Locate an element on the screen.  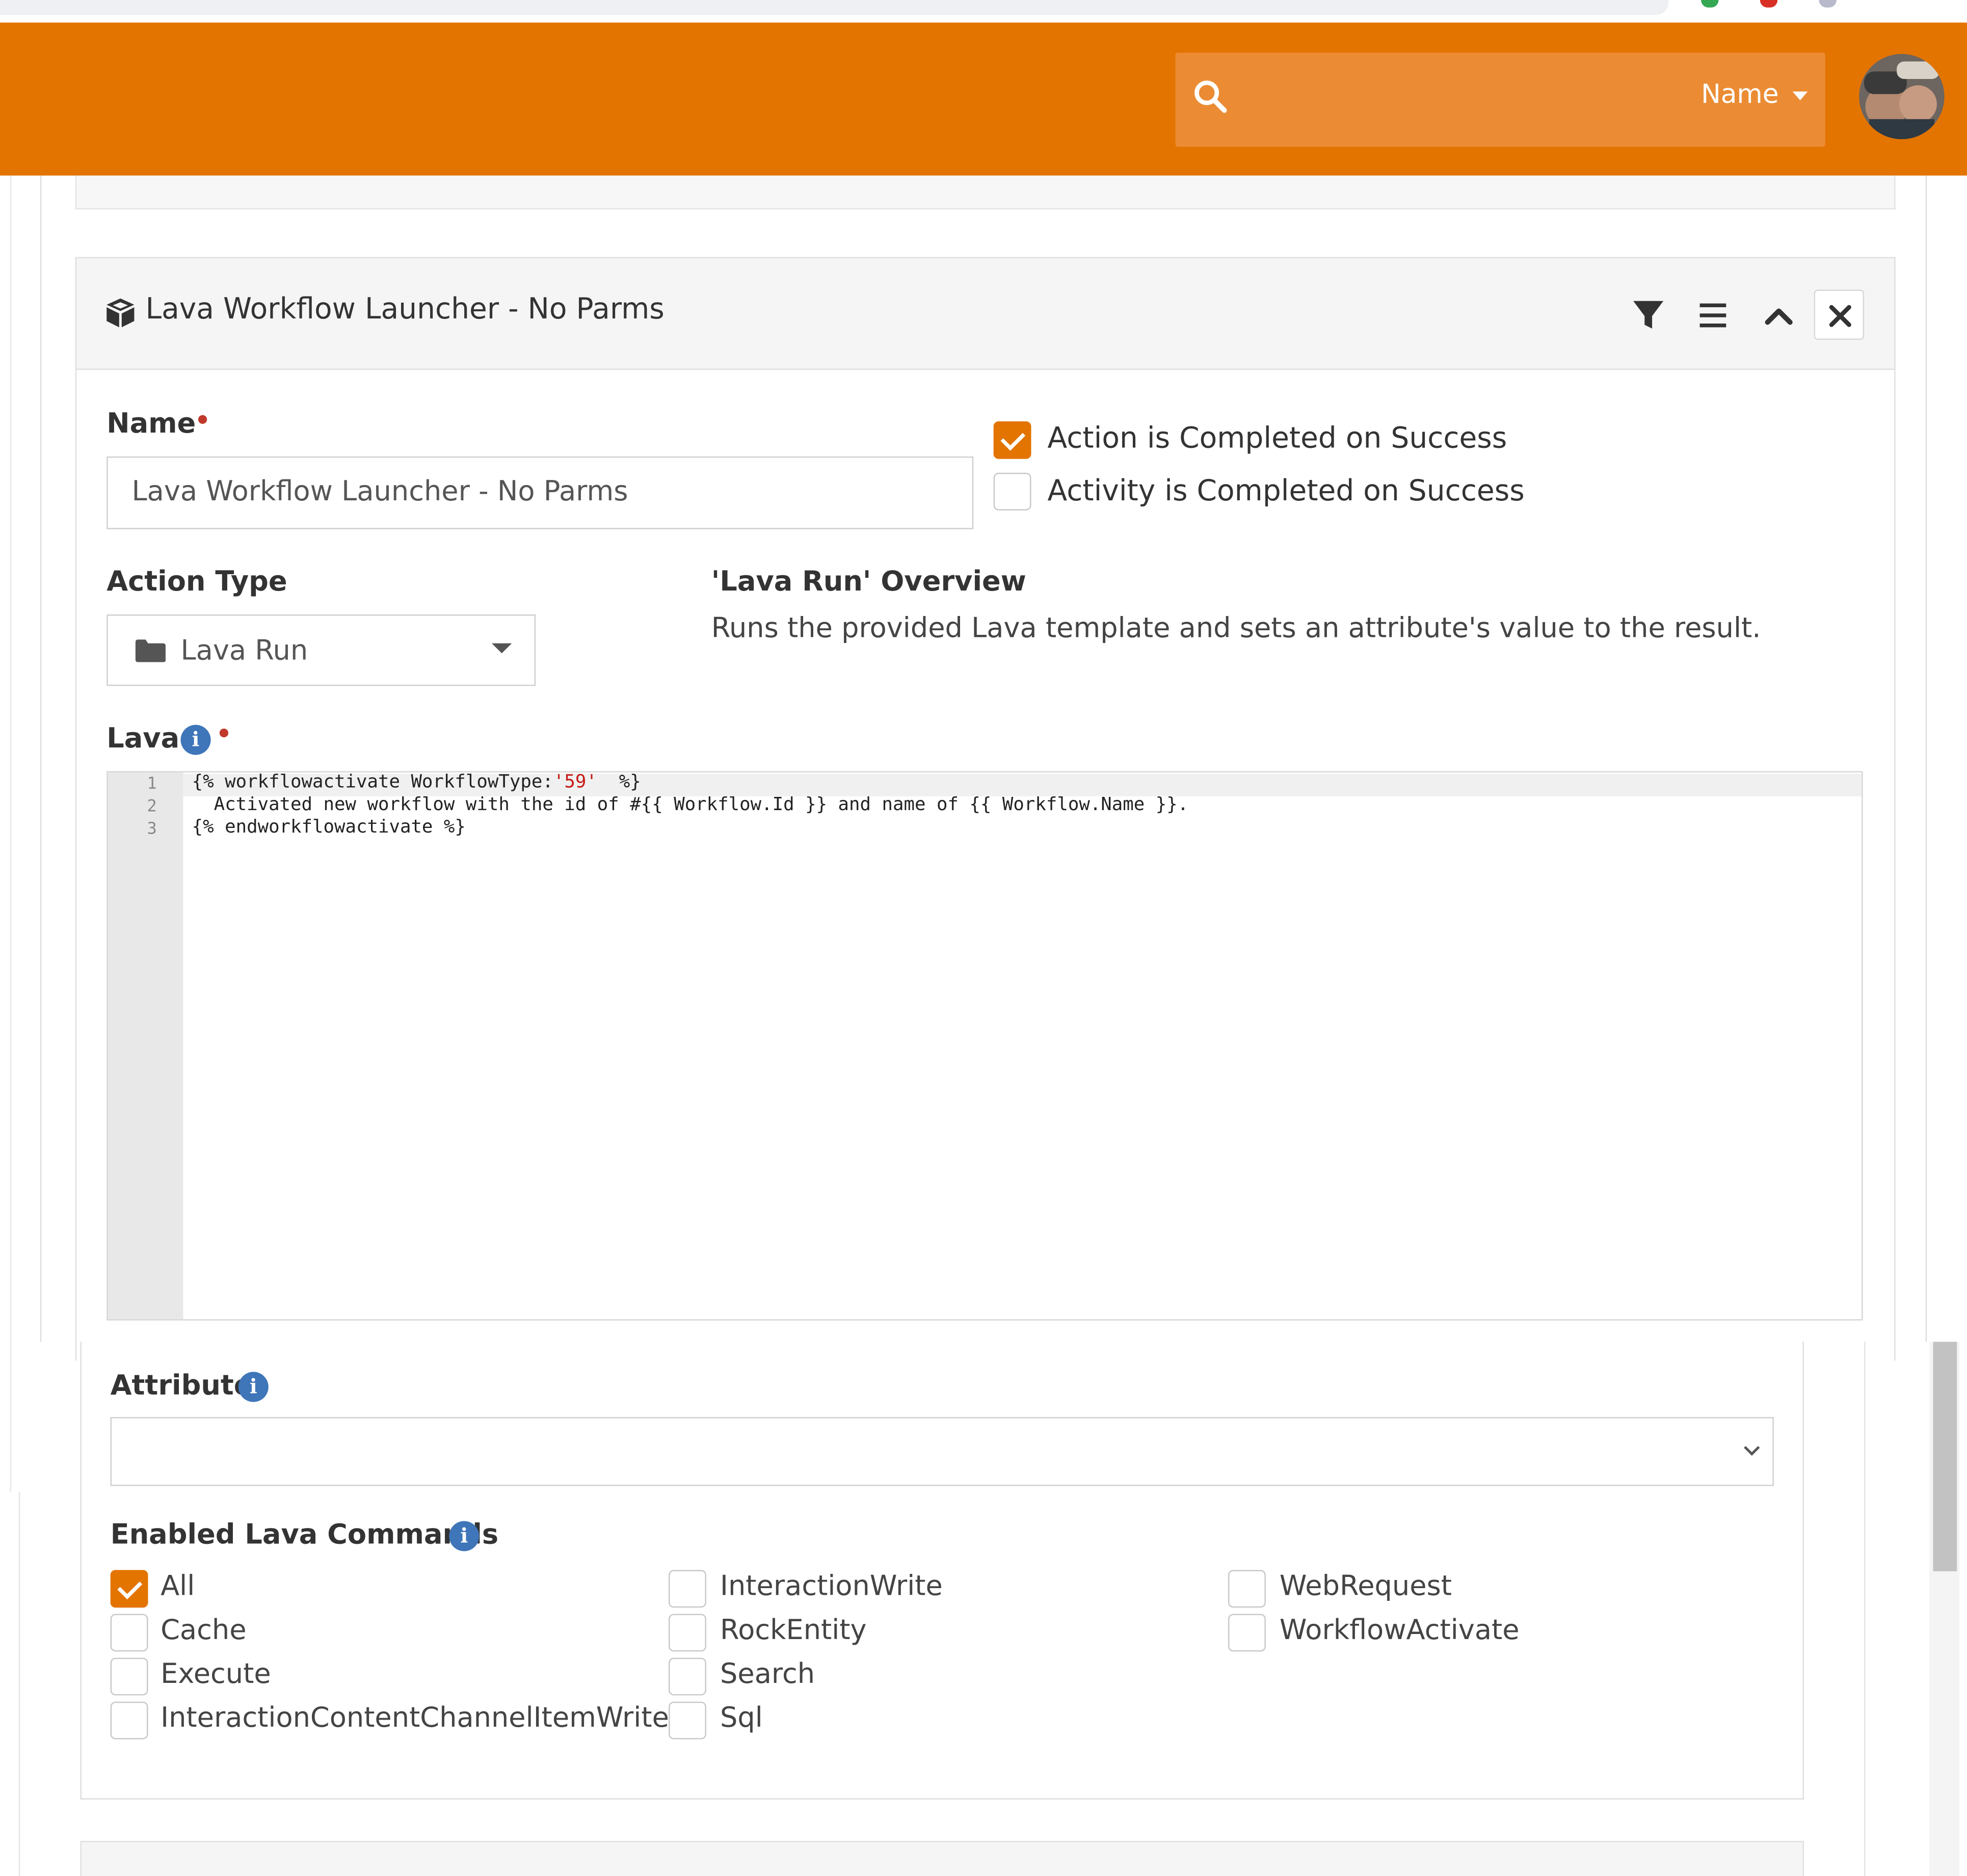
editor-gutter is located at coordinates (145, 1046).